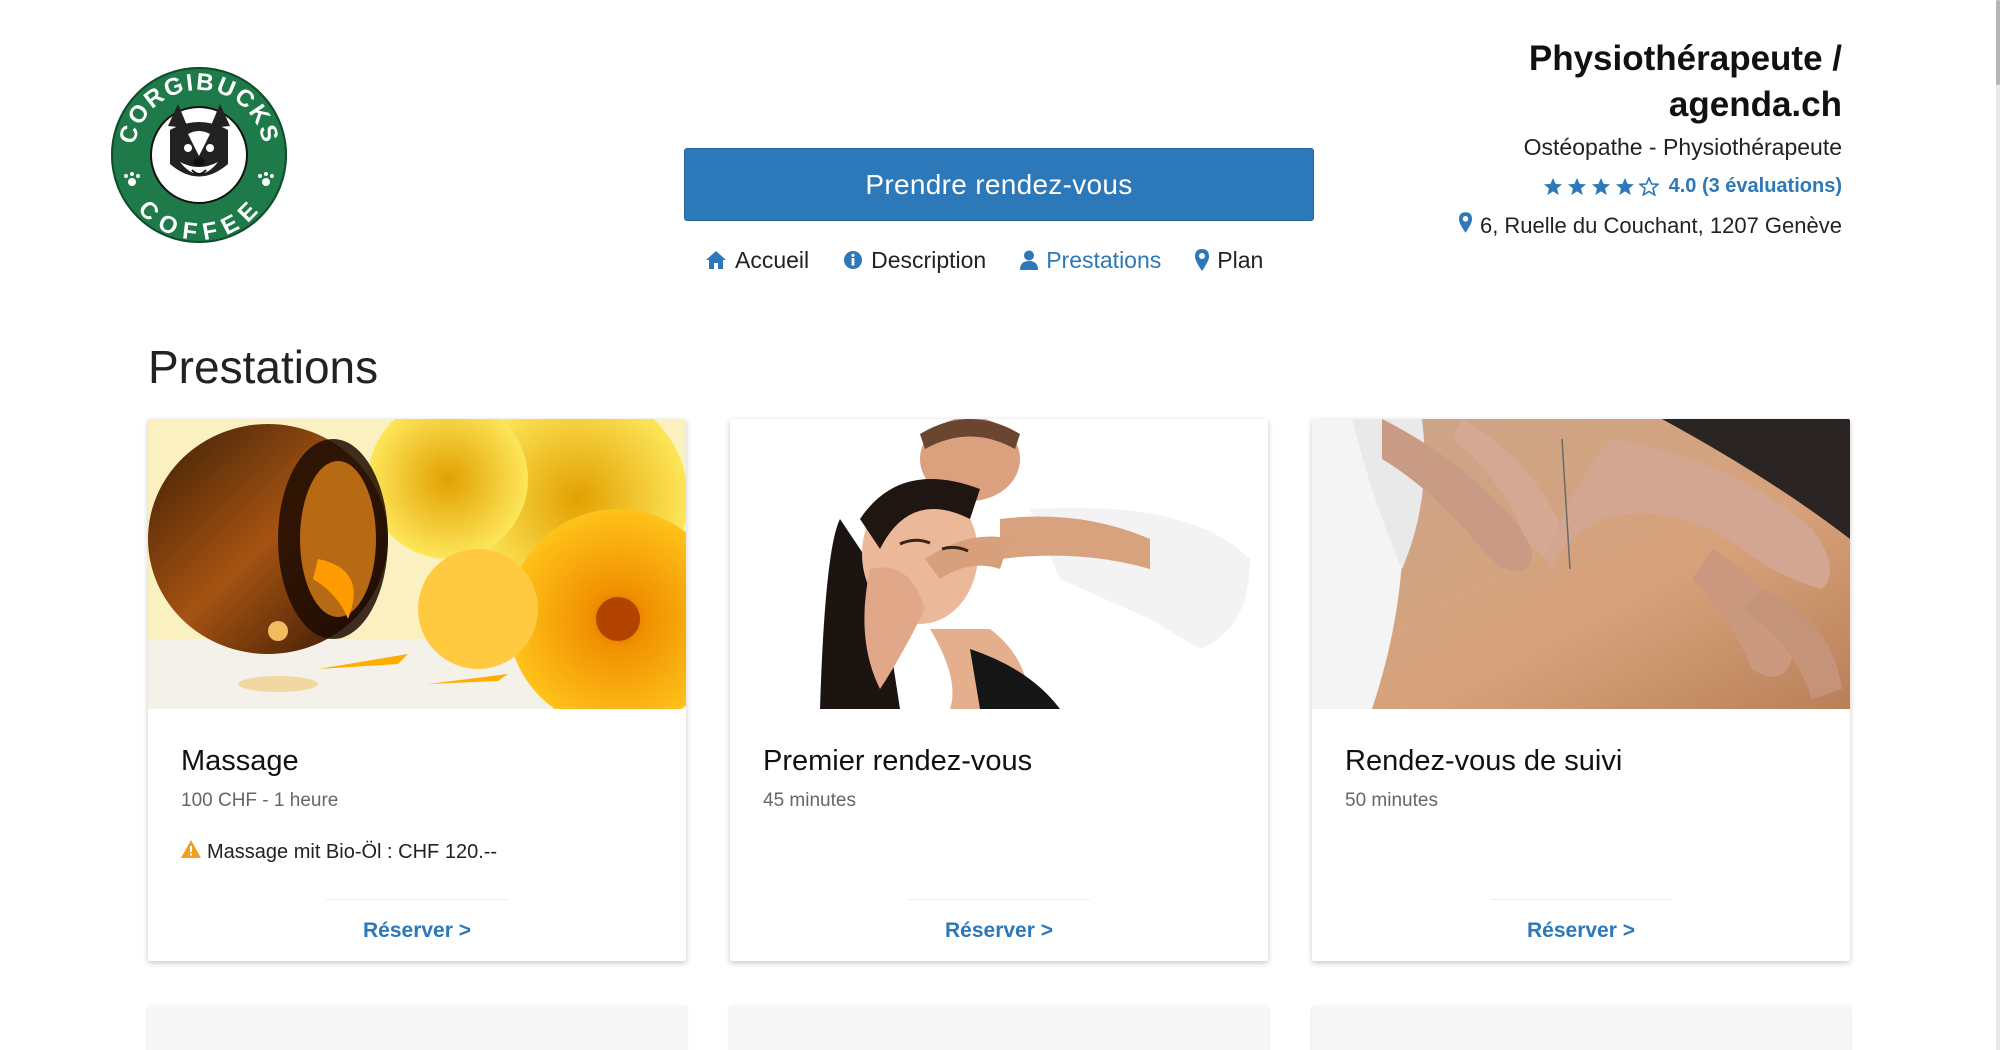 The width and height of the screenshot is (2000, 1050). I want to click on service-note-text: Massage mit Bio-Öl : CHF 120.--, so click(352, 851).